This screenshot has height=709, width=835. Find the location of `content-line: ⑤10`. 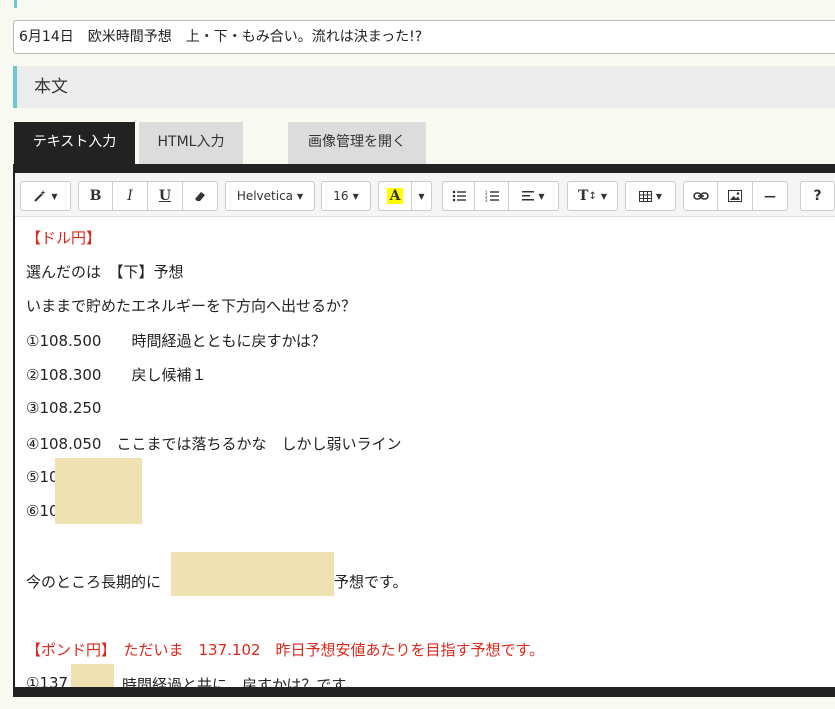

content-line: ⑤10 is located at coordinates (42, 477).